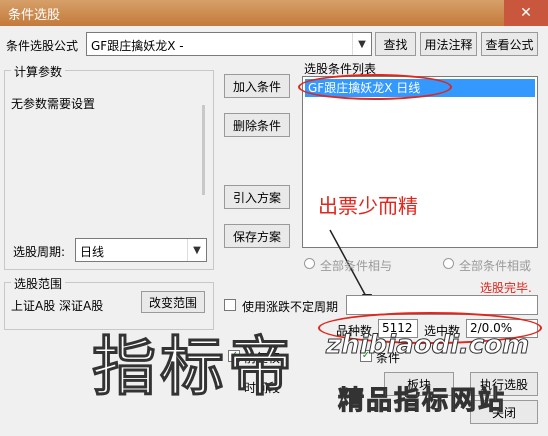 The width and height of the screenshot is (548, 436). Describe the element at coordinates (141, 250) in the screenshot. I see `period-select: 日线 ▼` at that location.